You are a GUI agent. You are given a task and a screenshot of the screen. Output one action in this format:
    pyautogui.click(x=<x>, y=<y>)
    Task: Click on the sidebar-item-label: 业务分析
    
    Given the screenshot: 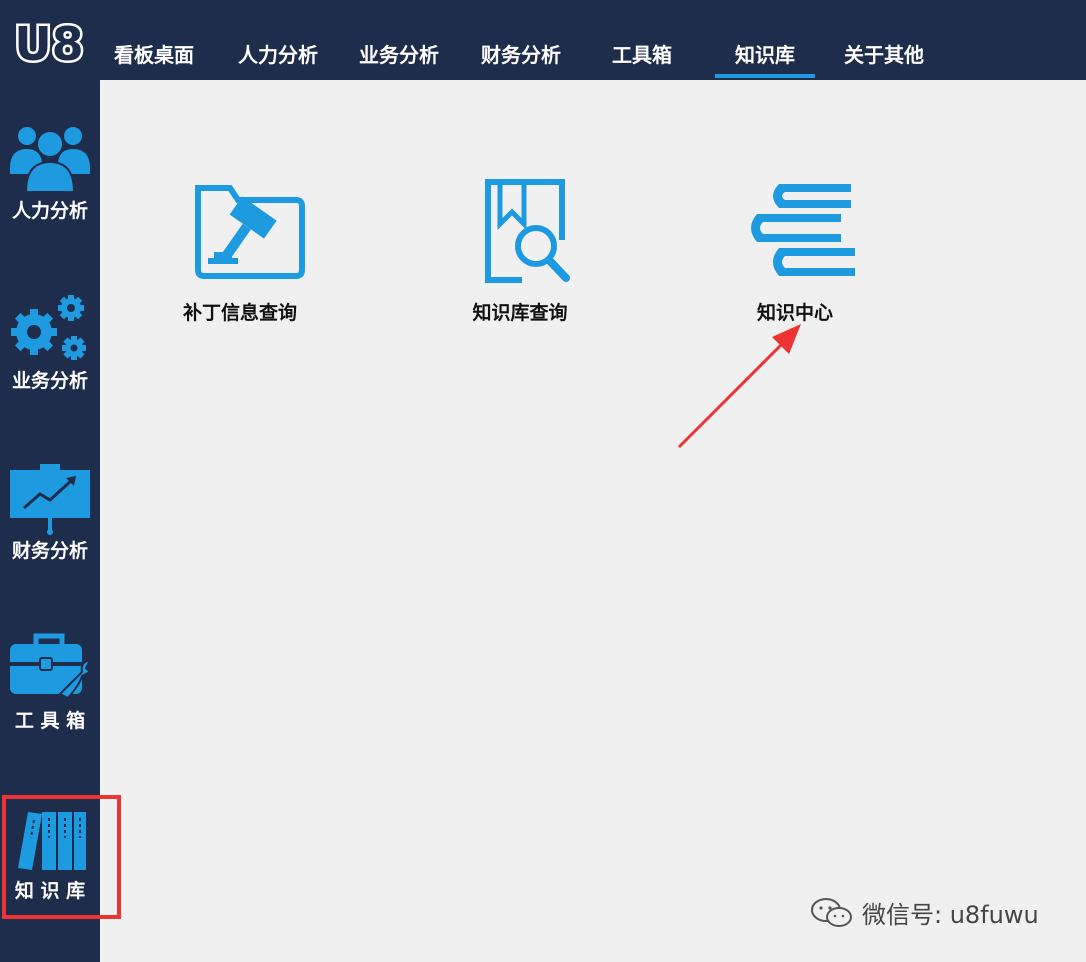 What is the action you would take?
    pyautogui.click(x=49, y=381)
    